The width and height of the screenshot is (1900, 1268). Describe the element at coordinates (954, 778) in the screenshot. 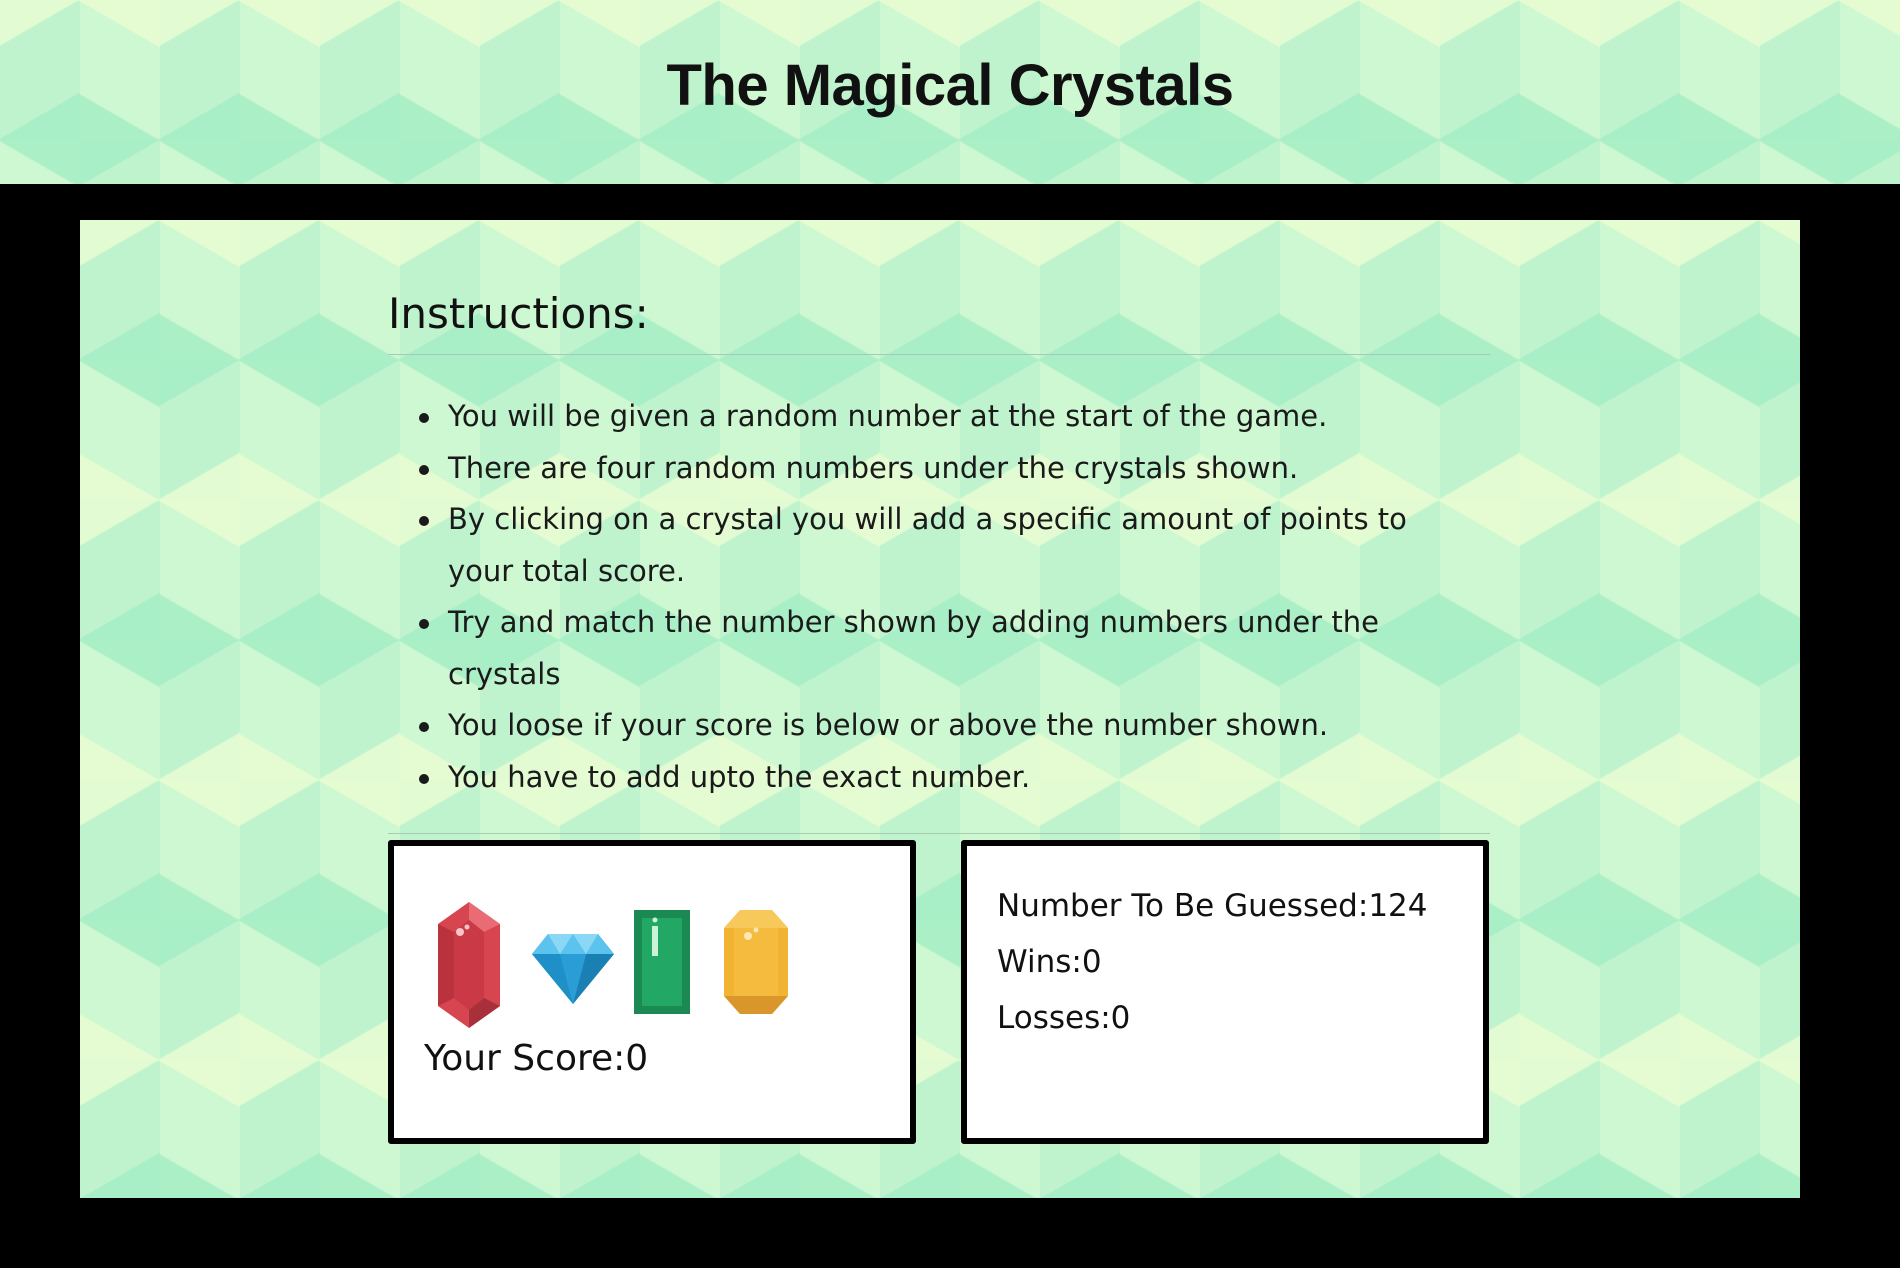

I see `list-item: You have to add upto the exact number.` at that location.